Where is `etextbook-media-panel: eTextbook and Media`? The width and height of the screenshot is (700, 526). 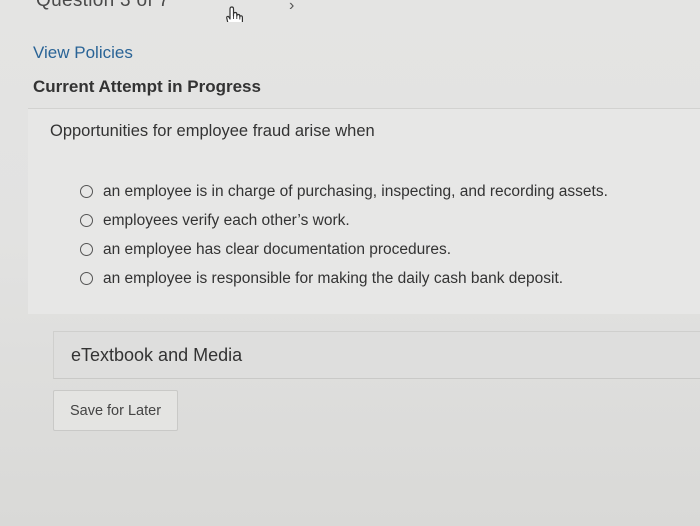
etextbook-media-panel: eTextbook and Media is located at coordinates (376, 355).